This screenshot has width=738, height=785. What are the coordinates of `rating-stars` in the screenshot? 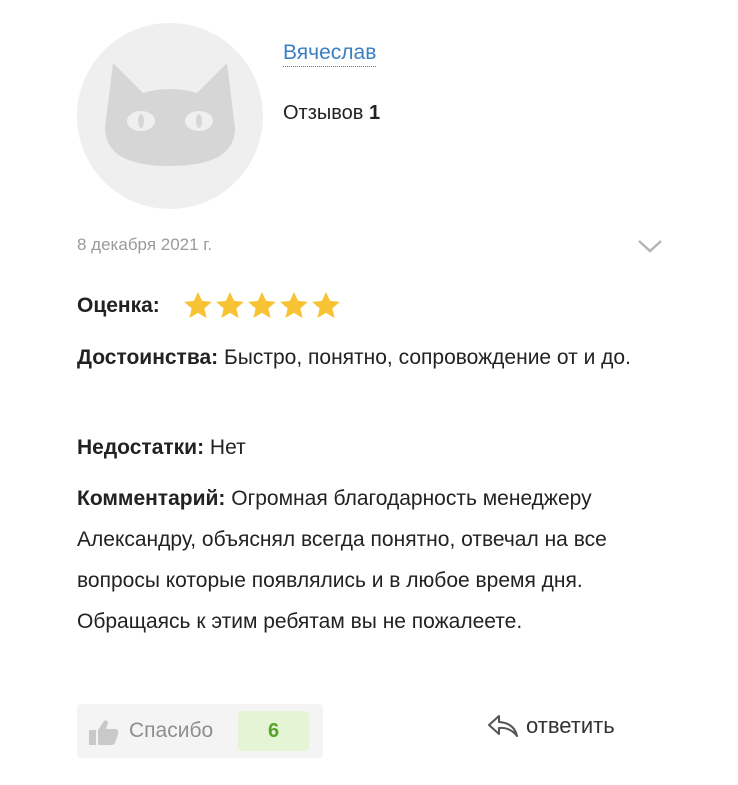 It's located at (262, 306).